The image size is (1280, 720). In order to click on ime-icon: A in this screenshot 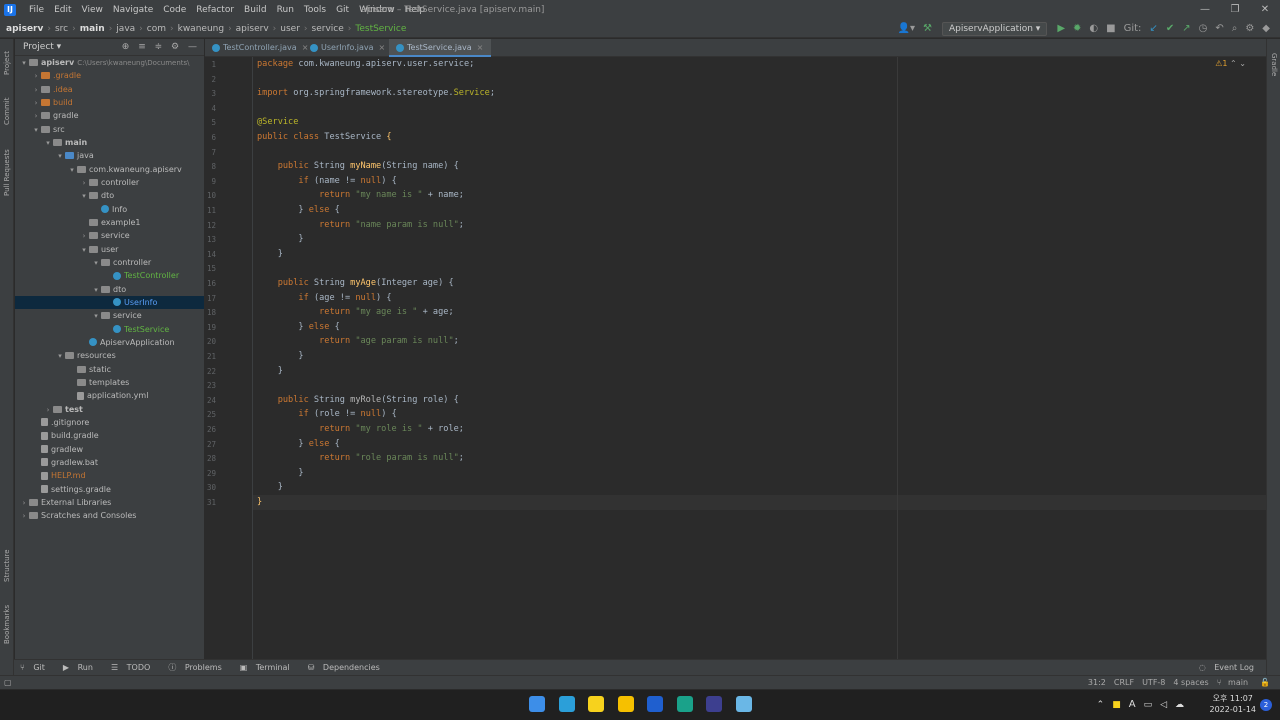, I will do `click(1132, 705)`.